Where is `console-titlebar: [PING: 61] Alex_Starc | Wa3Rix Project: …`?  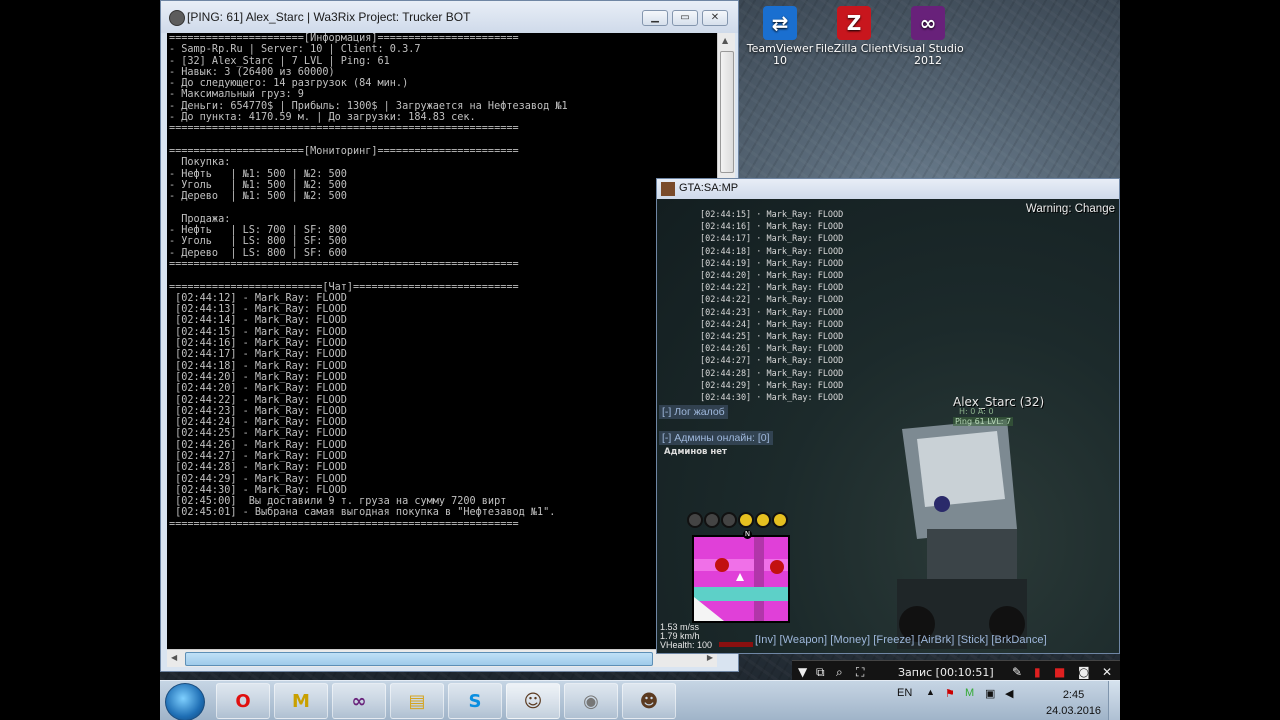
console-titlebar: [PING: 61] Alex_Starc | Wa3Rix Project: … is located at coordinates (449, 17).